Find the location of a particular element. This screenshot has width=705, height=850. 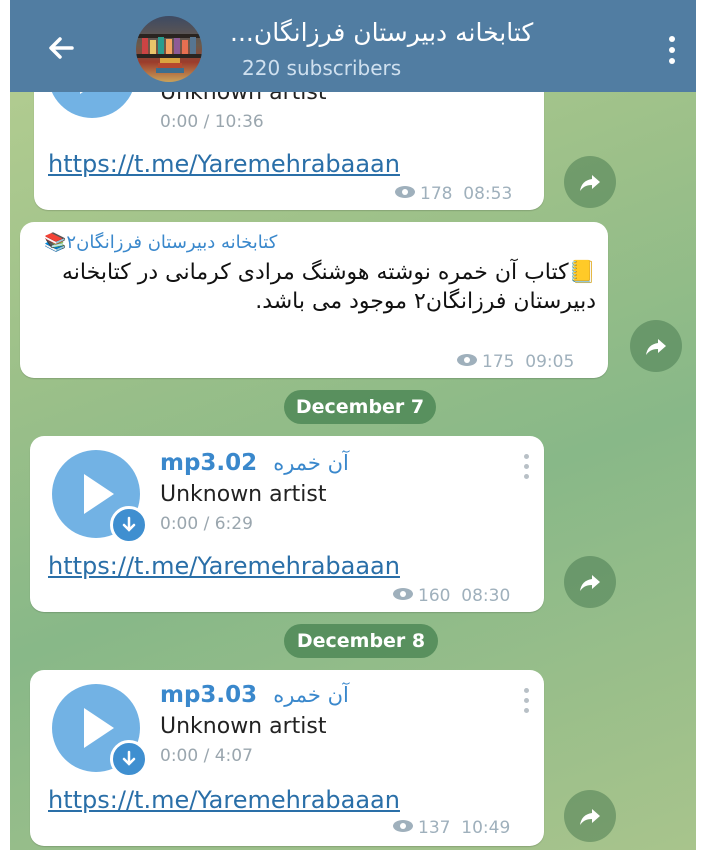

message-meta: 137 10:49 is located at coordinates (451, 828).